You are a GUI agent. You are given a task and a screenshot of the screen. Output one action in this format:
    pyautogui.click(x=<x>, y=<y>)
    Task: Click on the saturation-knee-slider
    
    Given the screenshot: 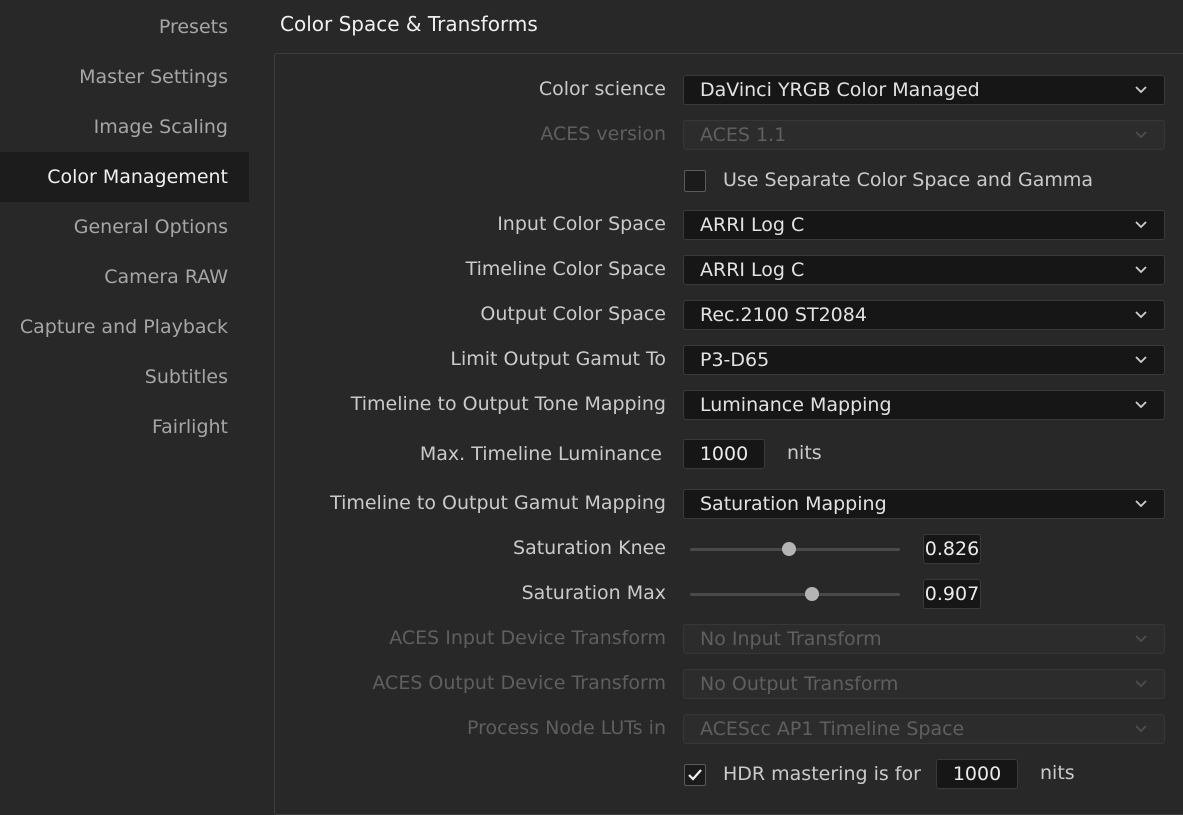 What is the action you would take?
    pyautogui.click(x=795, y=549)
    